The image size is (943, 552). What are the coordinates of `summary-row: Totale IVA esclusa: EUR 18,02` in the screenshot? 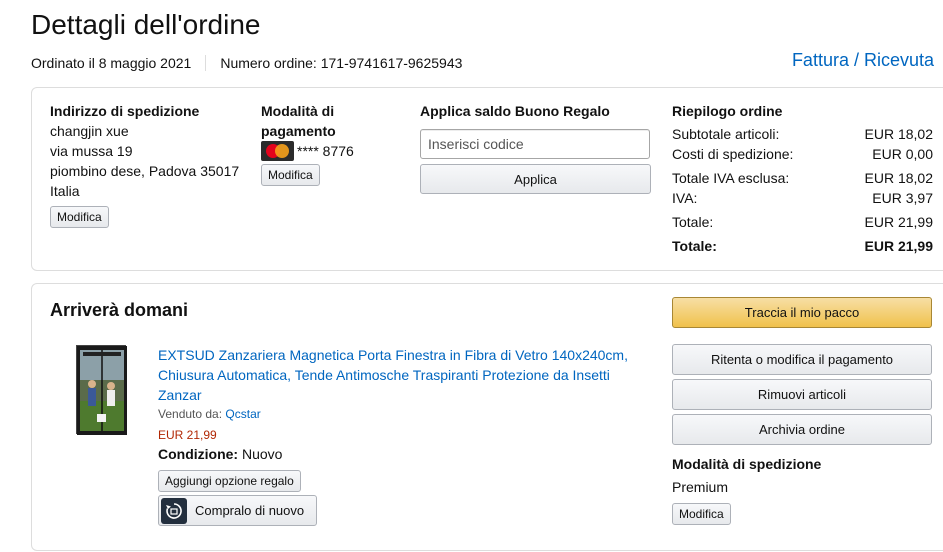 It's located at (802, 178).